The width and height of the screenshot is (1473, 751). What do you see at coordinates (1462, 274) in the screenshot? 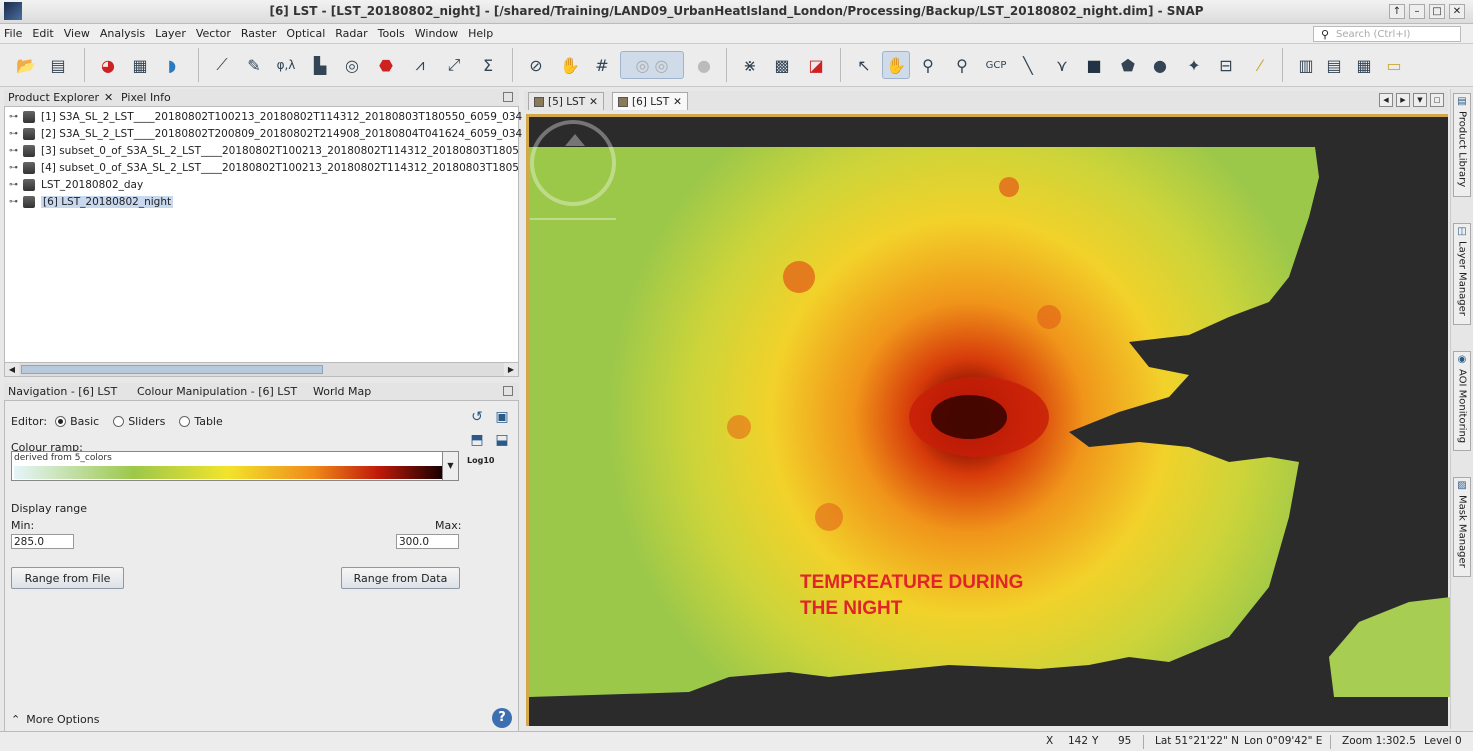
I see `tab-layer-manager: ◫ Layer Manager` at bounding box center [1462, 274].